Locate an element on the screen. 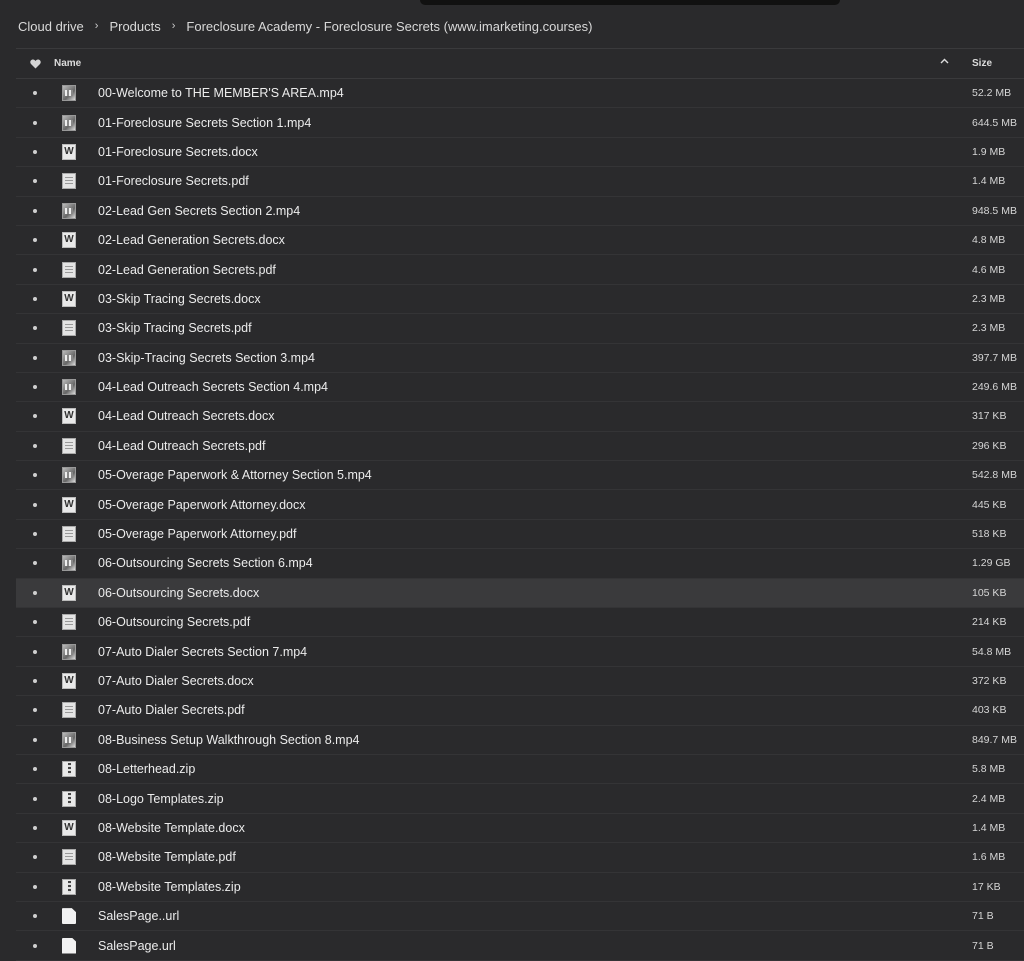  file-row: 08-Website Template.pdf 1.6 MB is located at coordinates (520, 858).